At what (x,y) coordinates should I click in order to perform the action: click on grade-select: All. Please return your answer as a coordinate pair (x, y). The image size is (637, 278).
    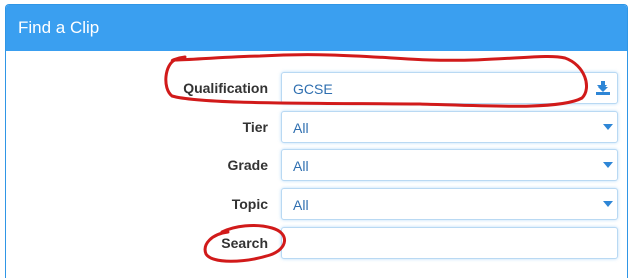
    Looking at the image, I should click on (449, 165).